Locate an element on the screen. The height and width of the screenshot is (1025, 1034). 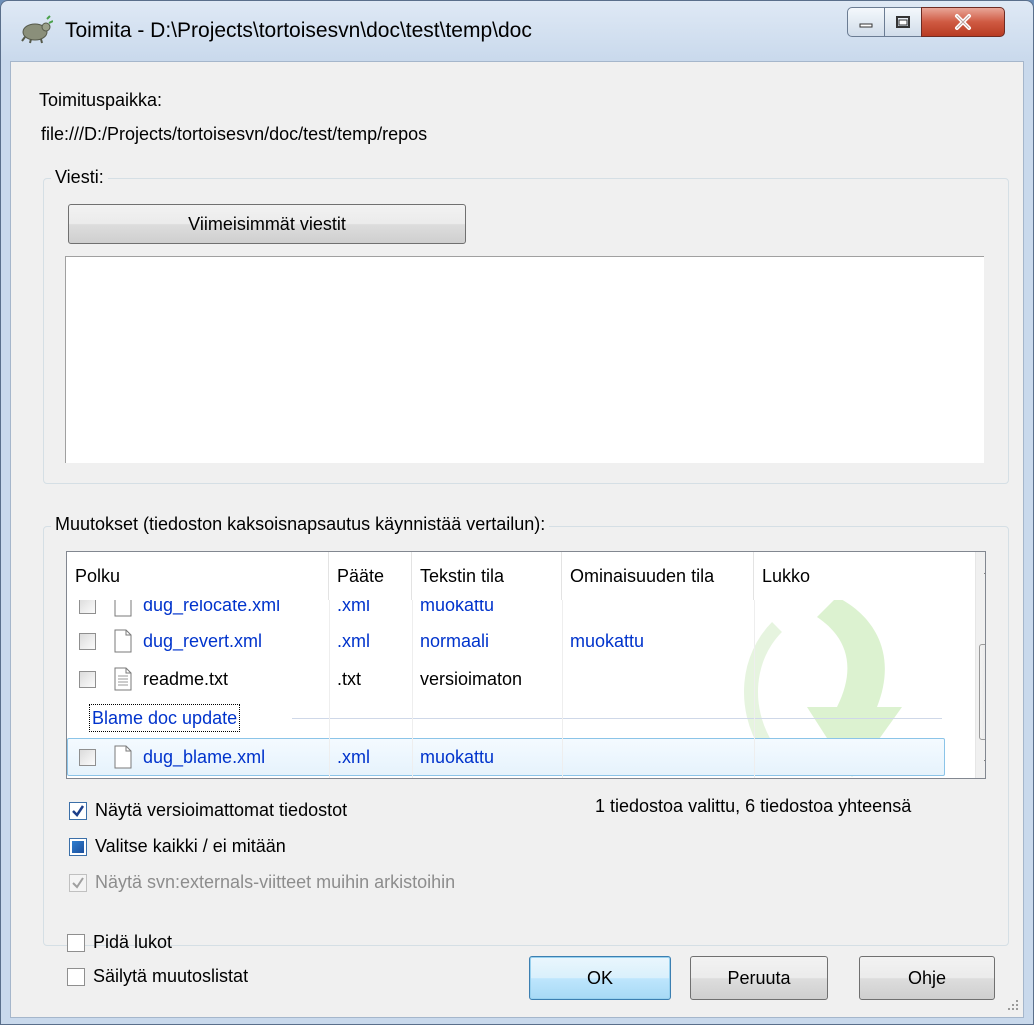
recent-messages-button: Viimeisimmät viestit is located at coordinates (267, 224).